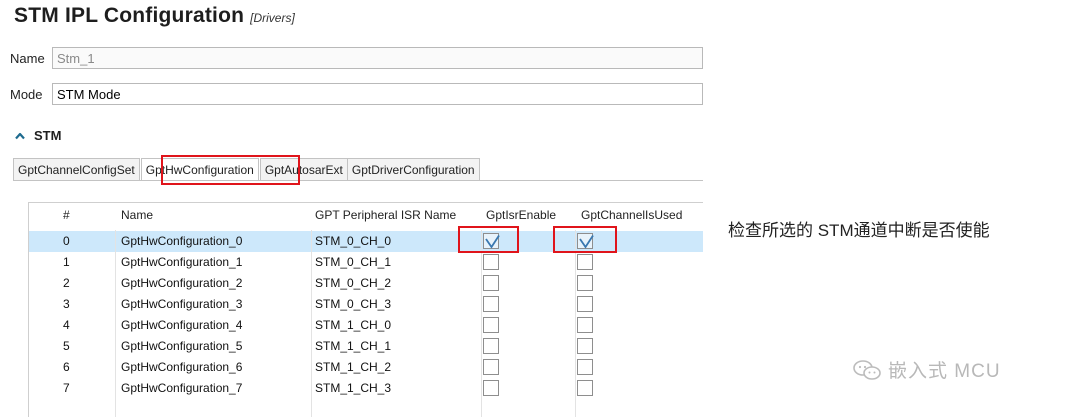 This screenshot has height=417, width=1080. What do you see at coordinates (20, 136) in the screenshot?
I see `chevron-up-icon` at bounding box center [20, 136].